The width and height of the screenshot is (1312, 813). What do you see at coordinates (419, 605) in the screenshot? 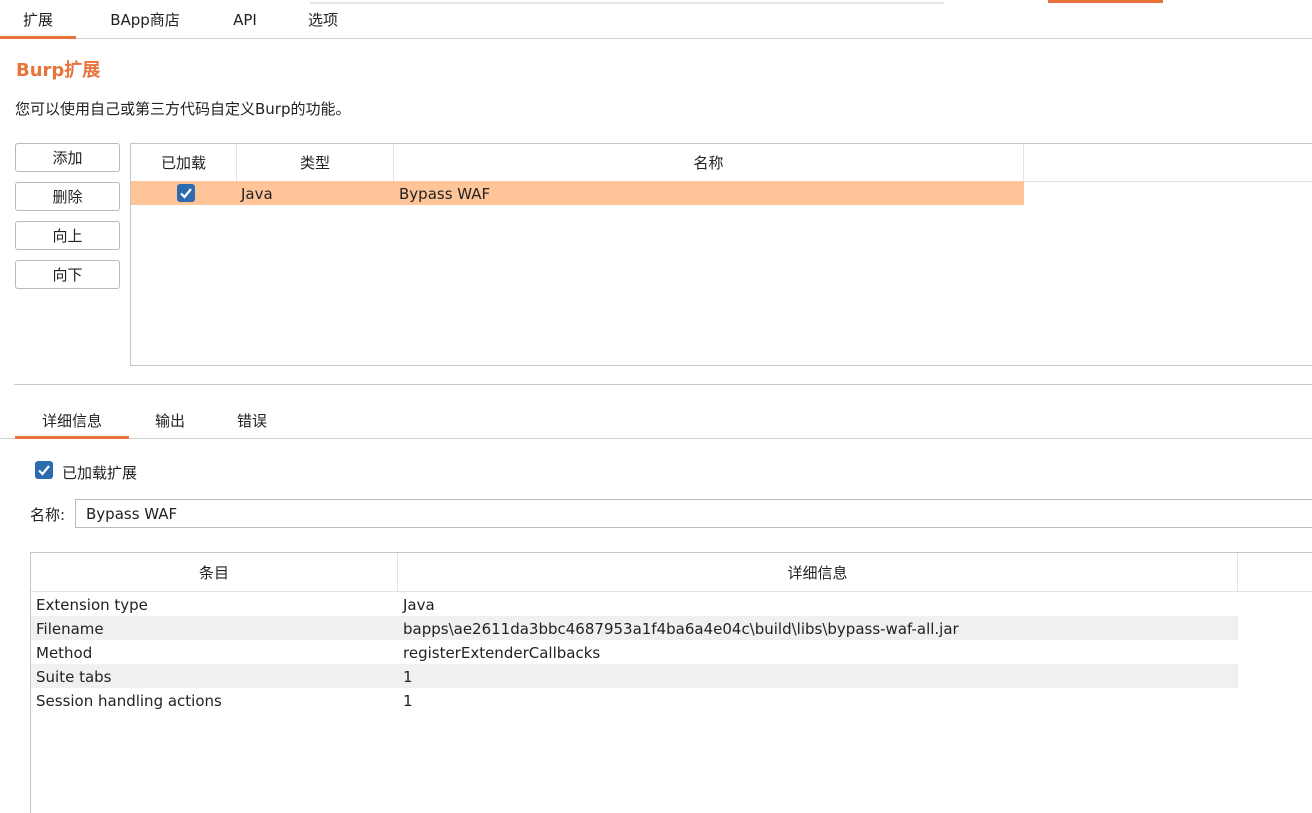
I see `row-value: Java` at bounding box center [419, 605].